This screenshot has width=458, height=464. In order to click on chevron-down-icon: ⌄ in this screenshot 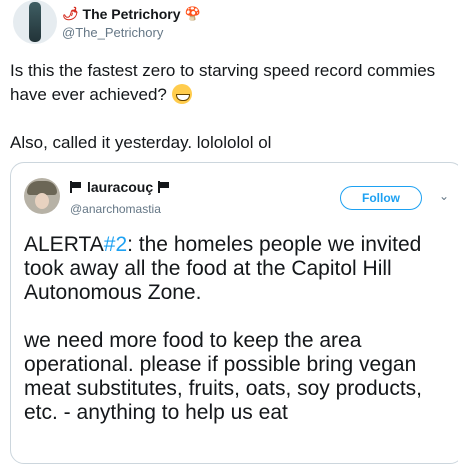, I will do `click(444, 196)`.